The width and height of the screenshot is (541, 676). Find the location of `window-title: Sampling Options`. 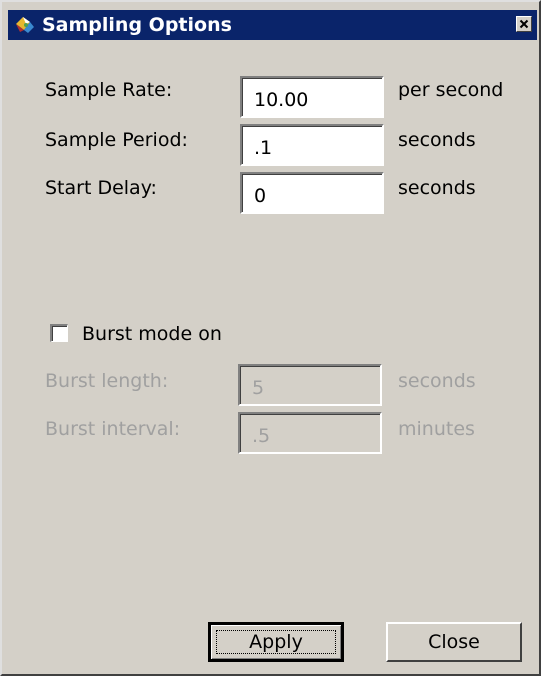

window-title: Sampling Options is located at coordinates (137, 25).